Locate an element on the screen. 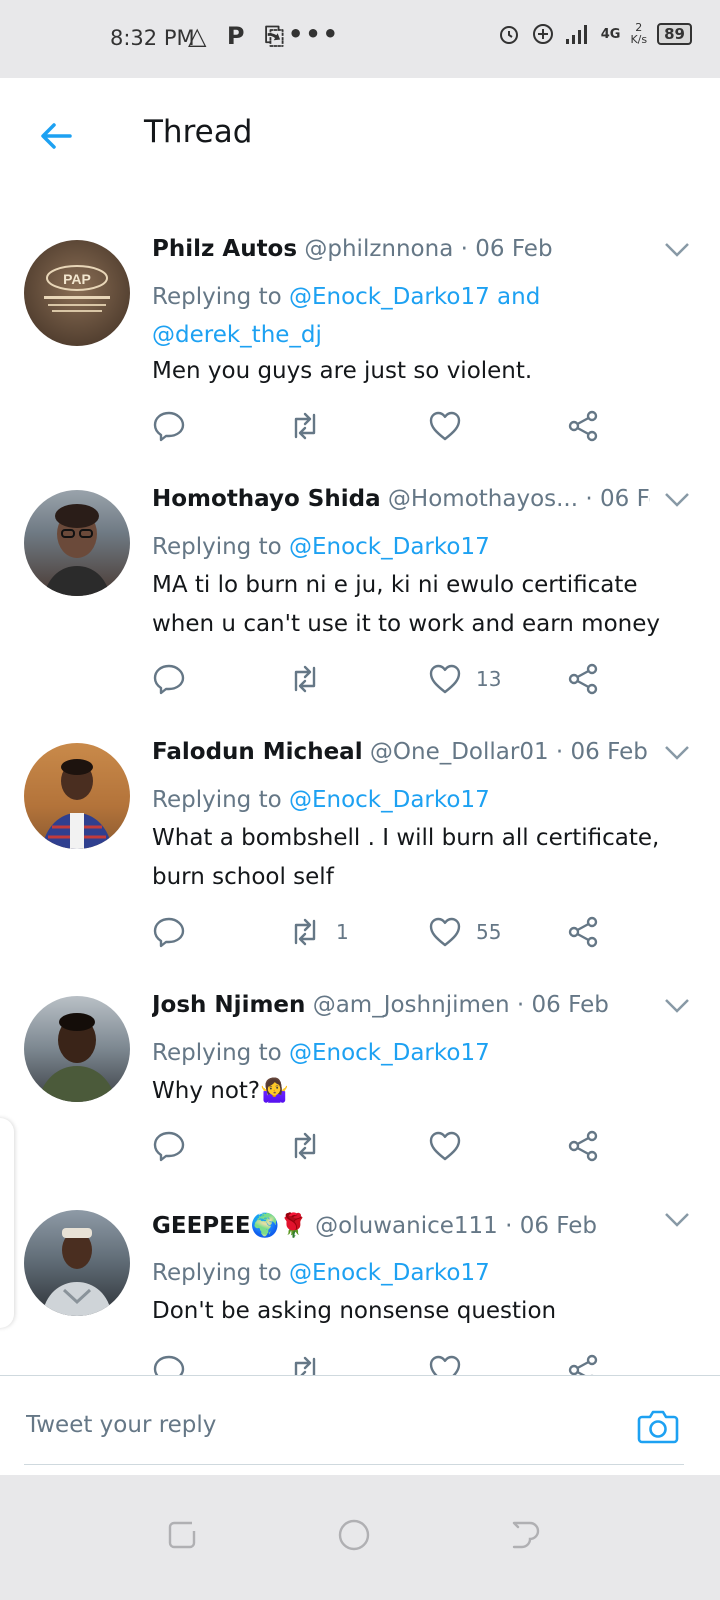  tweet-actions: 13 is located at coordinates (436, 679).